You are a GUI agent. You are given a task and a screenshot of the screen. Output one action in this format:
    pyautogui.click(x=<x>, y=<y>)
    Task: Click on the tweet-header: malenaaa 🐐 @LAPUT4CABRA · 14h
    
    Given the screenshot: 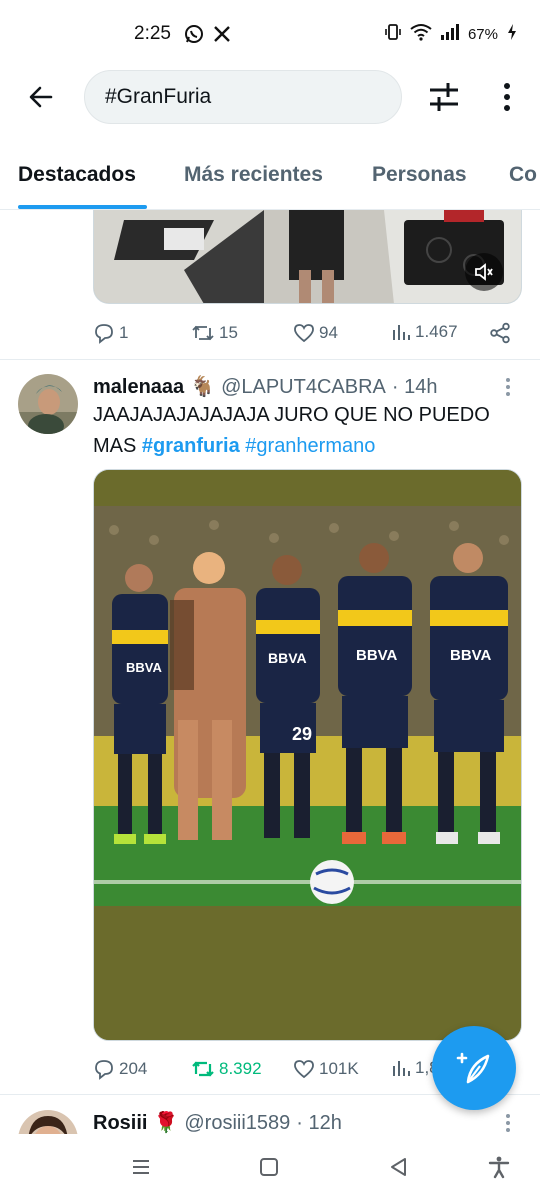 What is the action you would take?
    pyautogui.click(x=265, y=386)
    